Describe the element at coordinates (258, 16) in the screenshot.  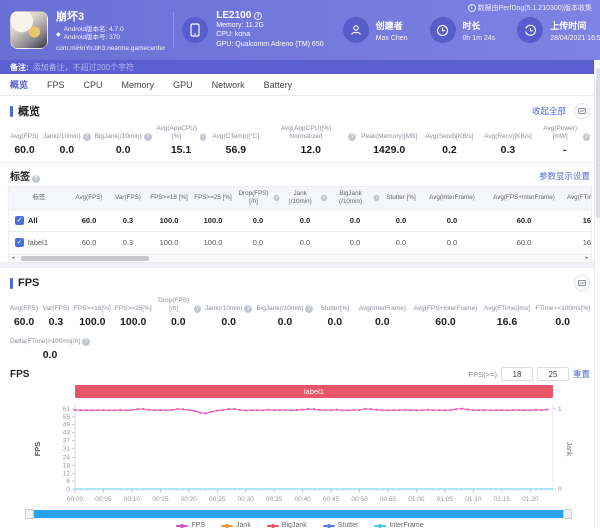
I see `device-info-icon: i` at that location.